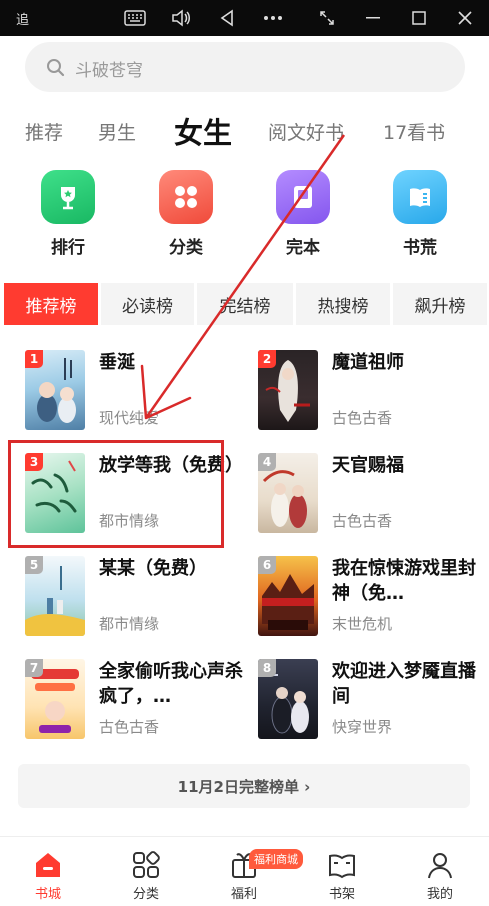 Image resolution: width=489 pixels, height=906 pixels. Describe the element at coordinates (465, 18) in the screenshot. I see `close-icon` at that location.